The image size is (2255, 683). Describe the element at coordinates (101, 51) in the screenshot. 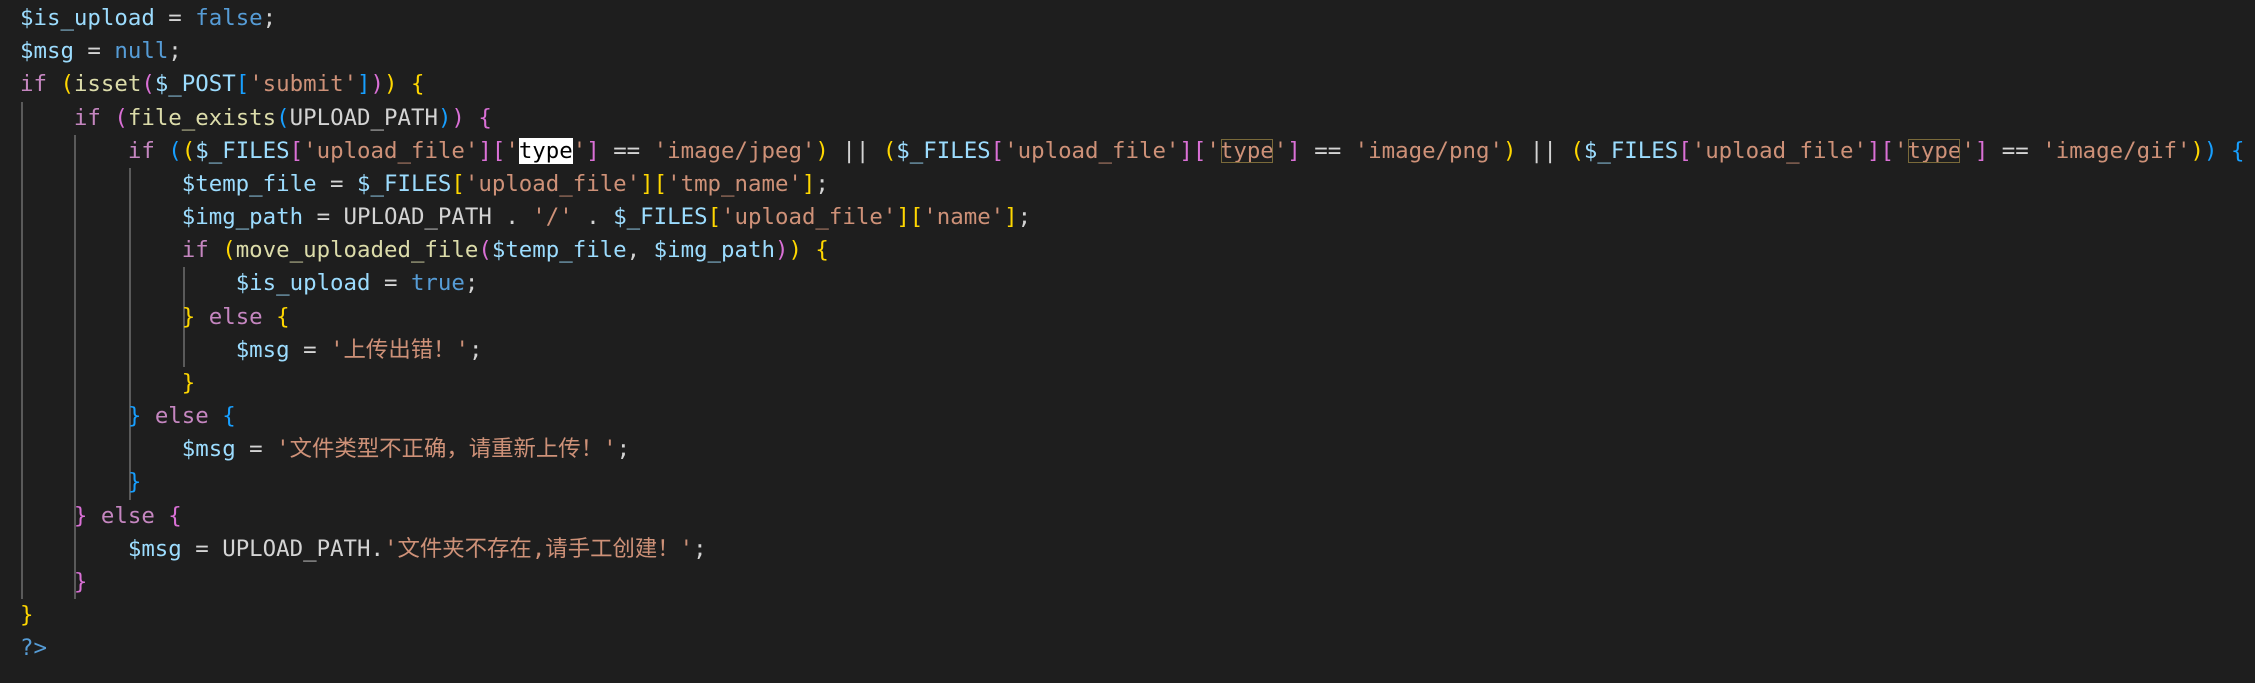

I see `code-line: $msg = null;` at that location.